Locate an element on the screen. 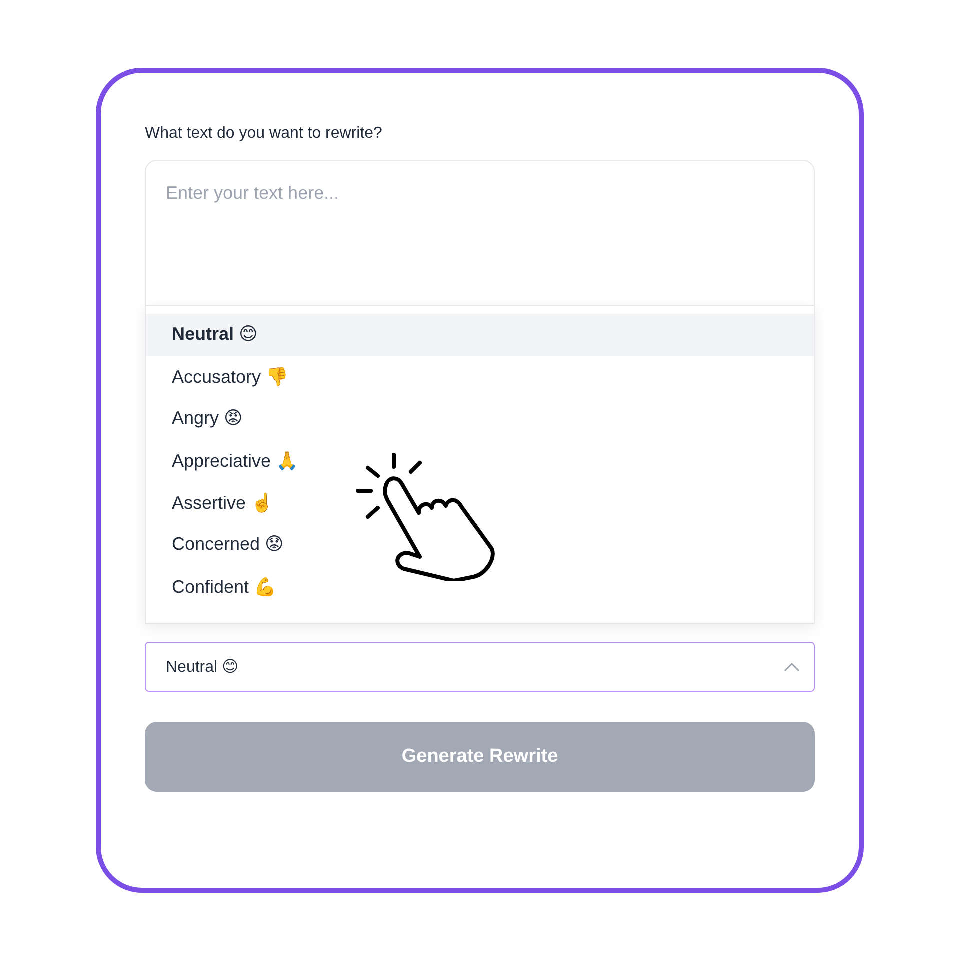 Image resolution: width=960 pixels, height=960 pixels. tone-option: Appreciative 🙏 is located at coordinates (480, 461).